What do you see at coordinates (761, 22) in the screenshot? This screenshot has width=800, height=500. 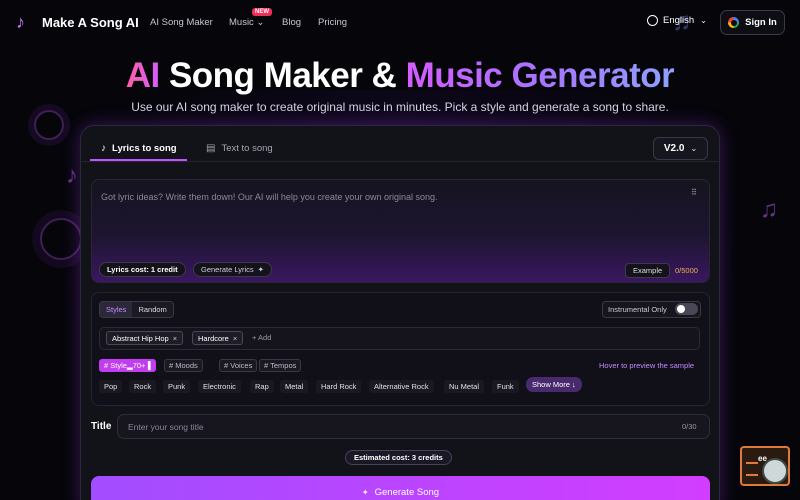 I see `sign-in-label: Sign In` at bounding box center [761, 22].